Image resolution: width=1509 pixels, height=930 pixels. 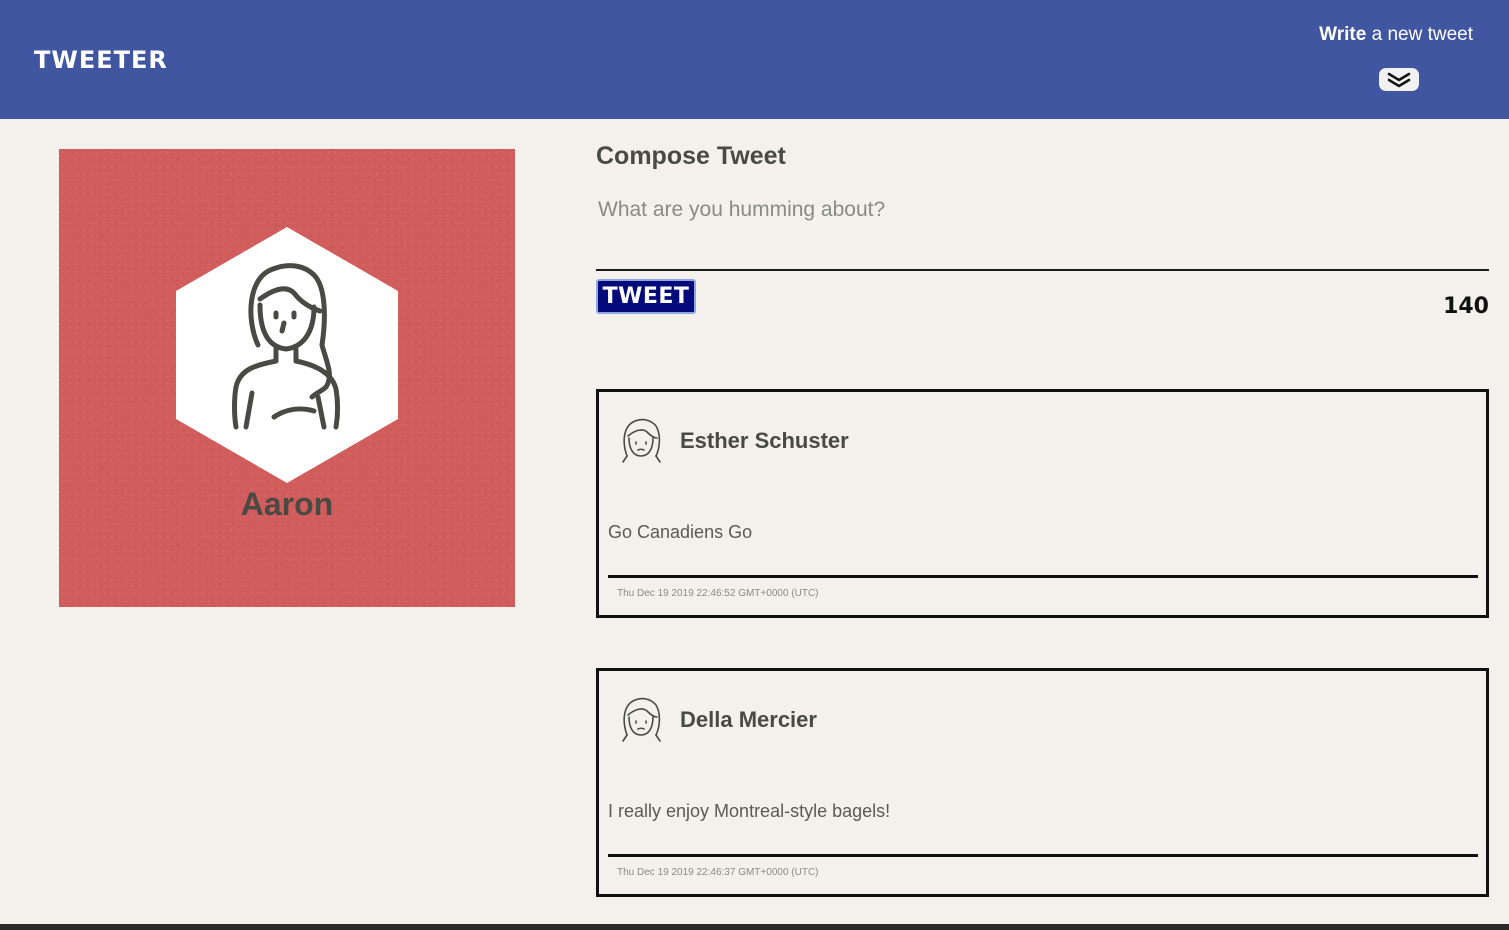 What do you see at coordinates (101, 60) in the screenshot?
I see `brand-logo: TWEETER` at bounding box center [101, 60].